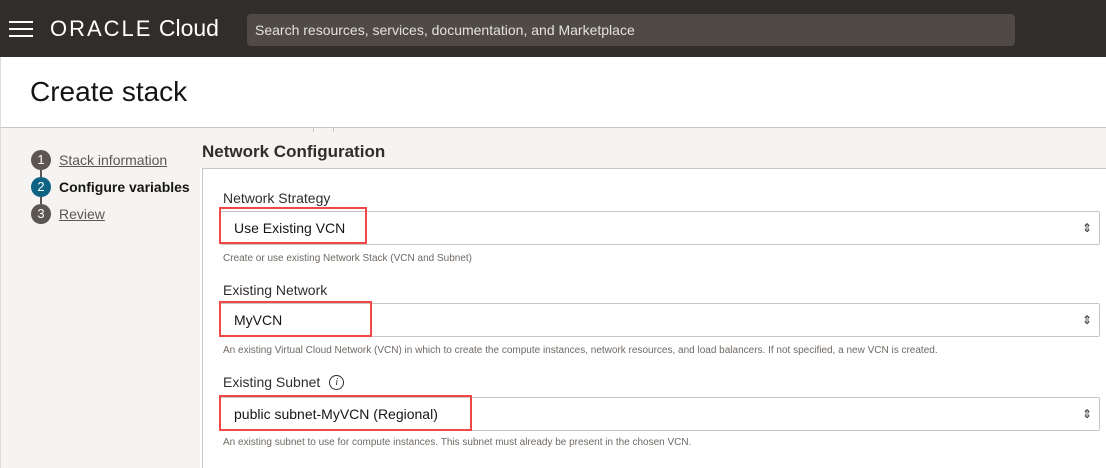  I want to click on info-icon: i, so click(337, 382).